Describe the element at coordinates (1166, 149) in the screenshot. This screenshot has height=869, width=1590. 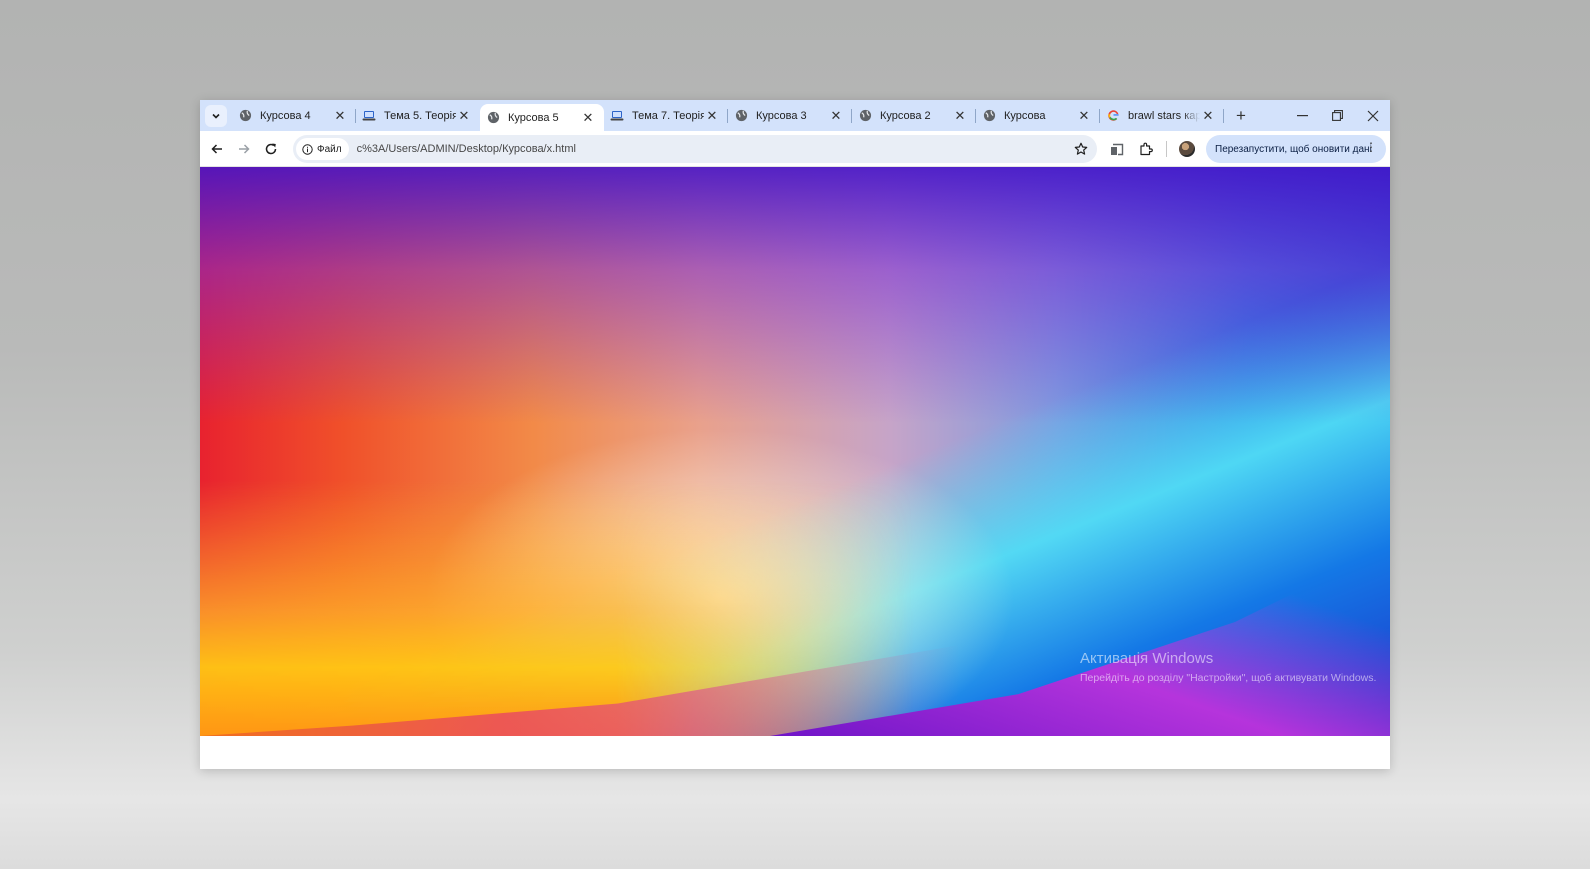
I see `toolbar-separator` at that location.